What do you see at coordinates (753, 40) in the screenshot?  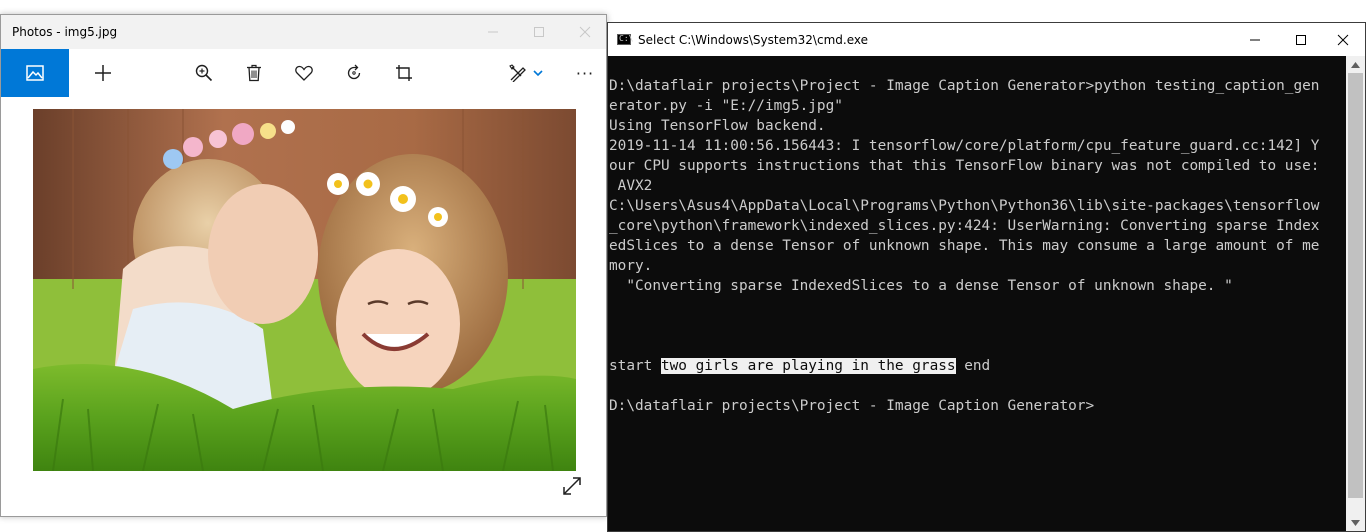 I see `cmd-window-title: Select C:\Windows\System32\cmd.exe` at bounding box center [753, 40].